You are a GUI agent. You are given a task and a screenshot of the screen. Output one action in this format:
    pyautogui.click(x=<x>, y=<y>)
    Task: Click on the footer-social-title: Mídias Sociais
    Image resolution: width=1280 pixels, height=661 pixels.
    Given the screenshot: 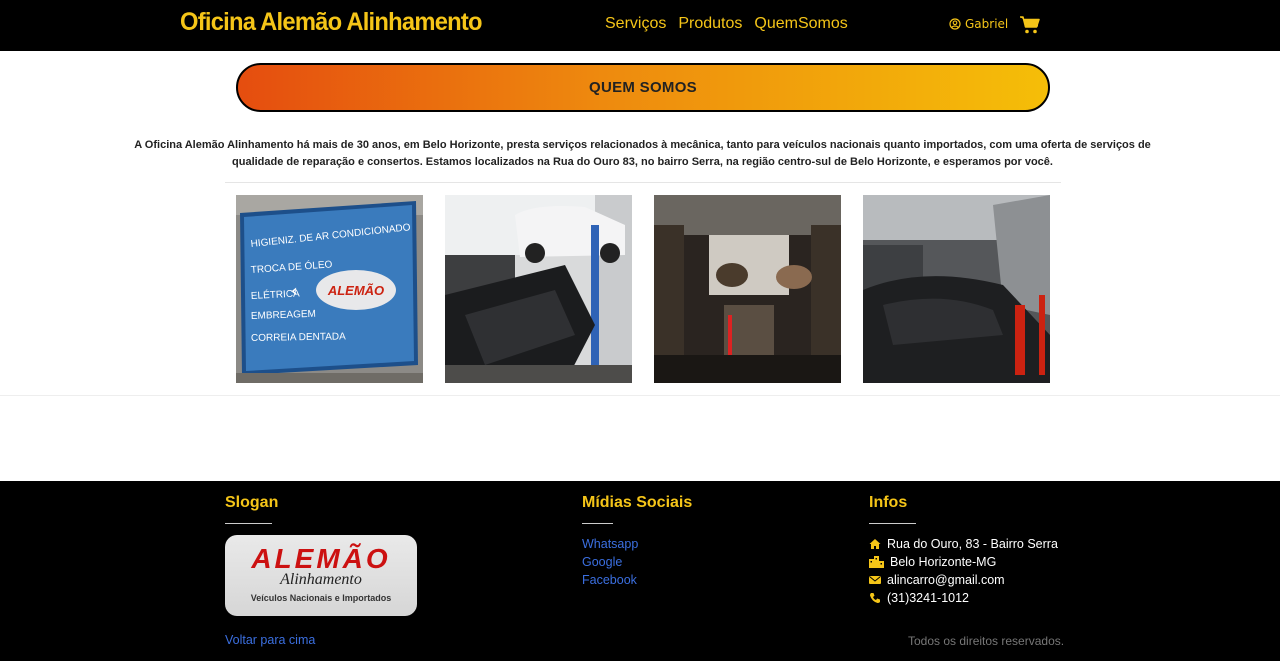 What is the action you would take?
    pyautogui.click(x=637, y=502)
    